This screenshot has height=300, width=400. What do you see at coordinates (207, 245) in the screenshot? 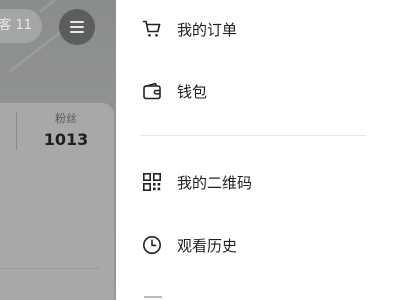
I see `drawer-item-label: 观看历史` at bounding box center [207, 245].